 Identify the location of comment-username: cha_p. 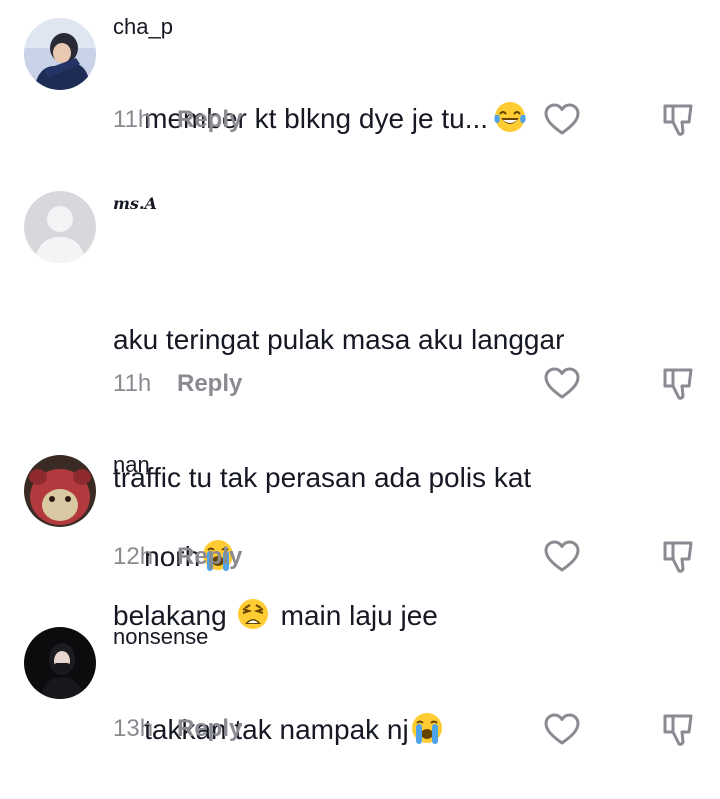
(143, 27).